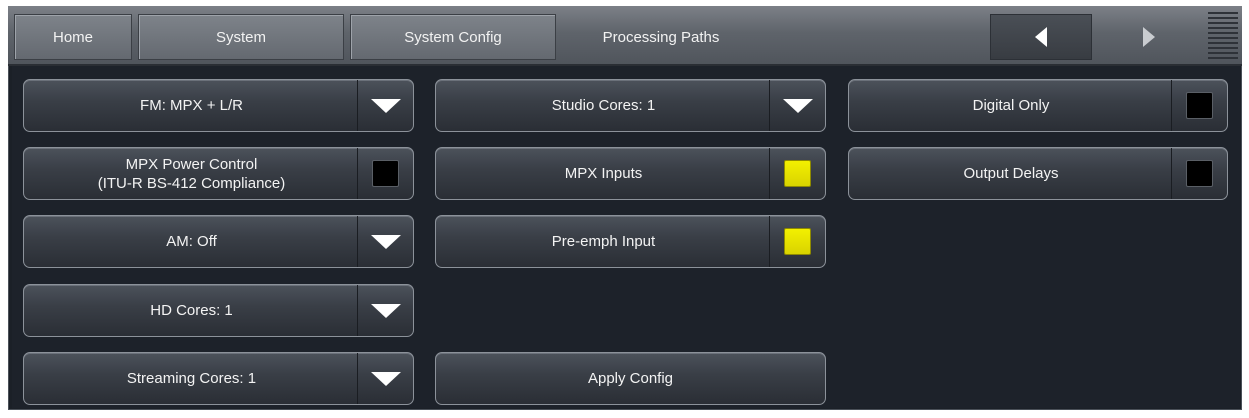 The height and width of the screenshot is (418, 1249). I want to click on tab-processing-paths-label: Processing Paths, so click(661, 37).